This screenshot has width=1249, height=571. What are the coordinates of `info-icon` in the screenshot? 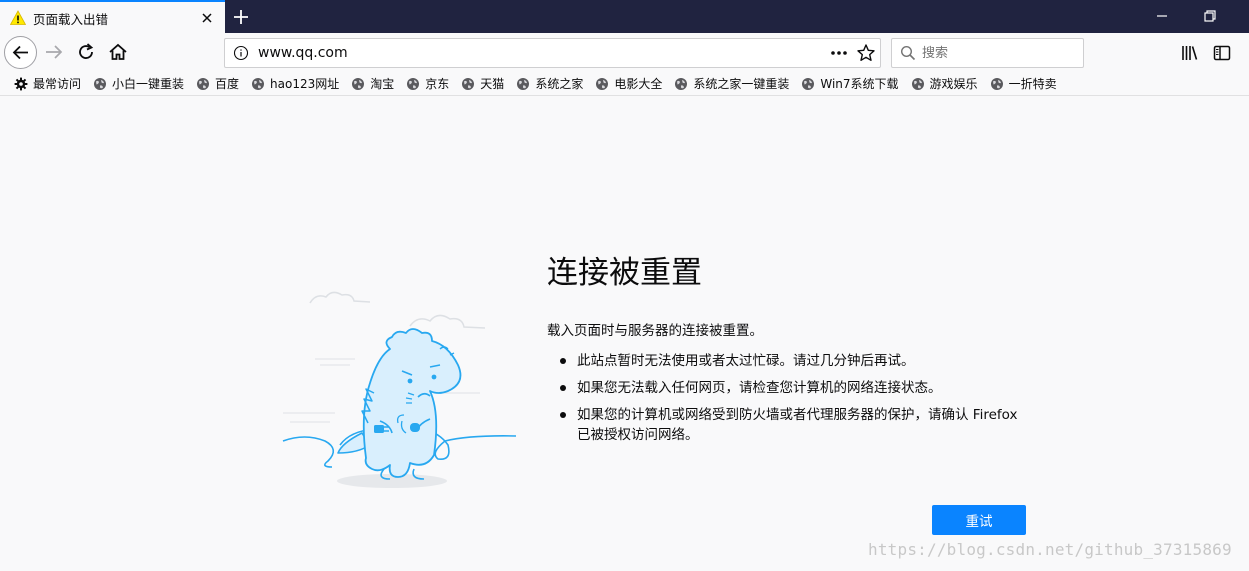 It's located at (241, 53).